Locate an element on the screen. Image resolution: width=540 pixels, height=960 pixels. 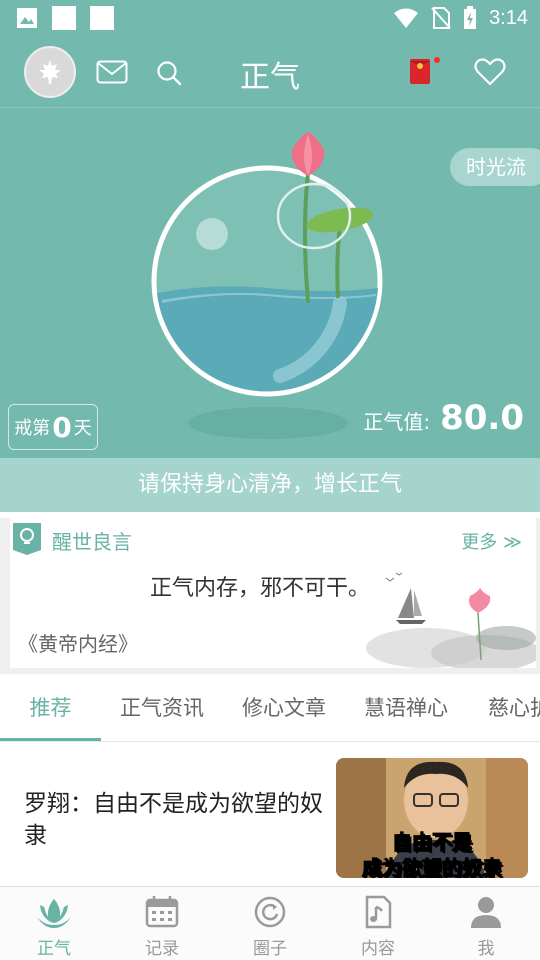
calendar-icon is located at coordinates (162, 912).